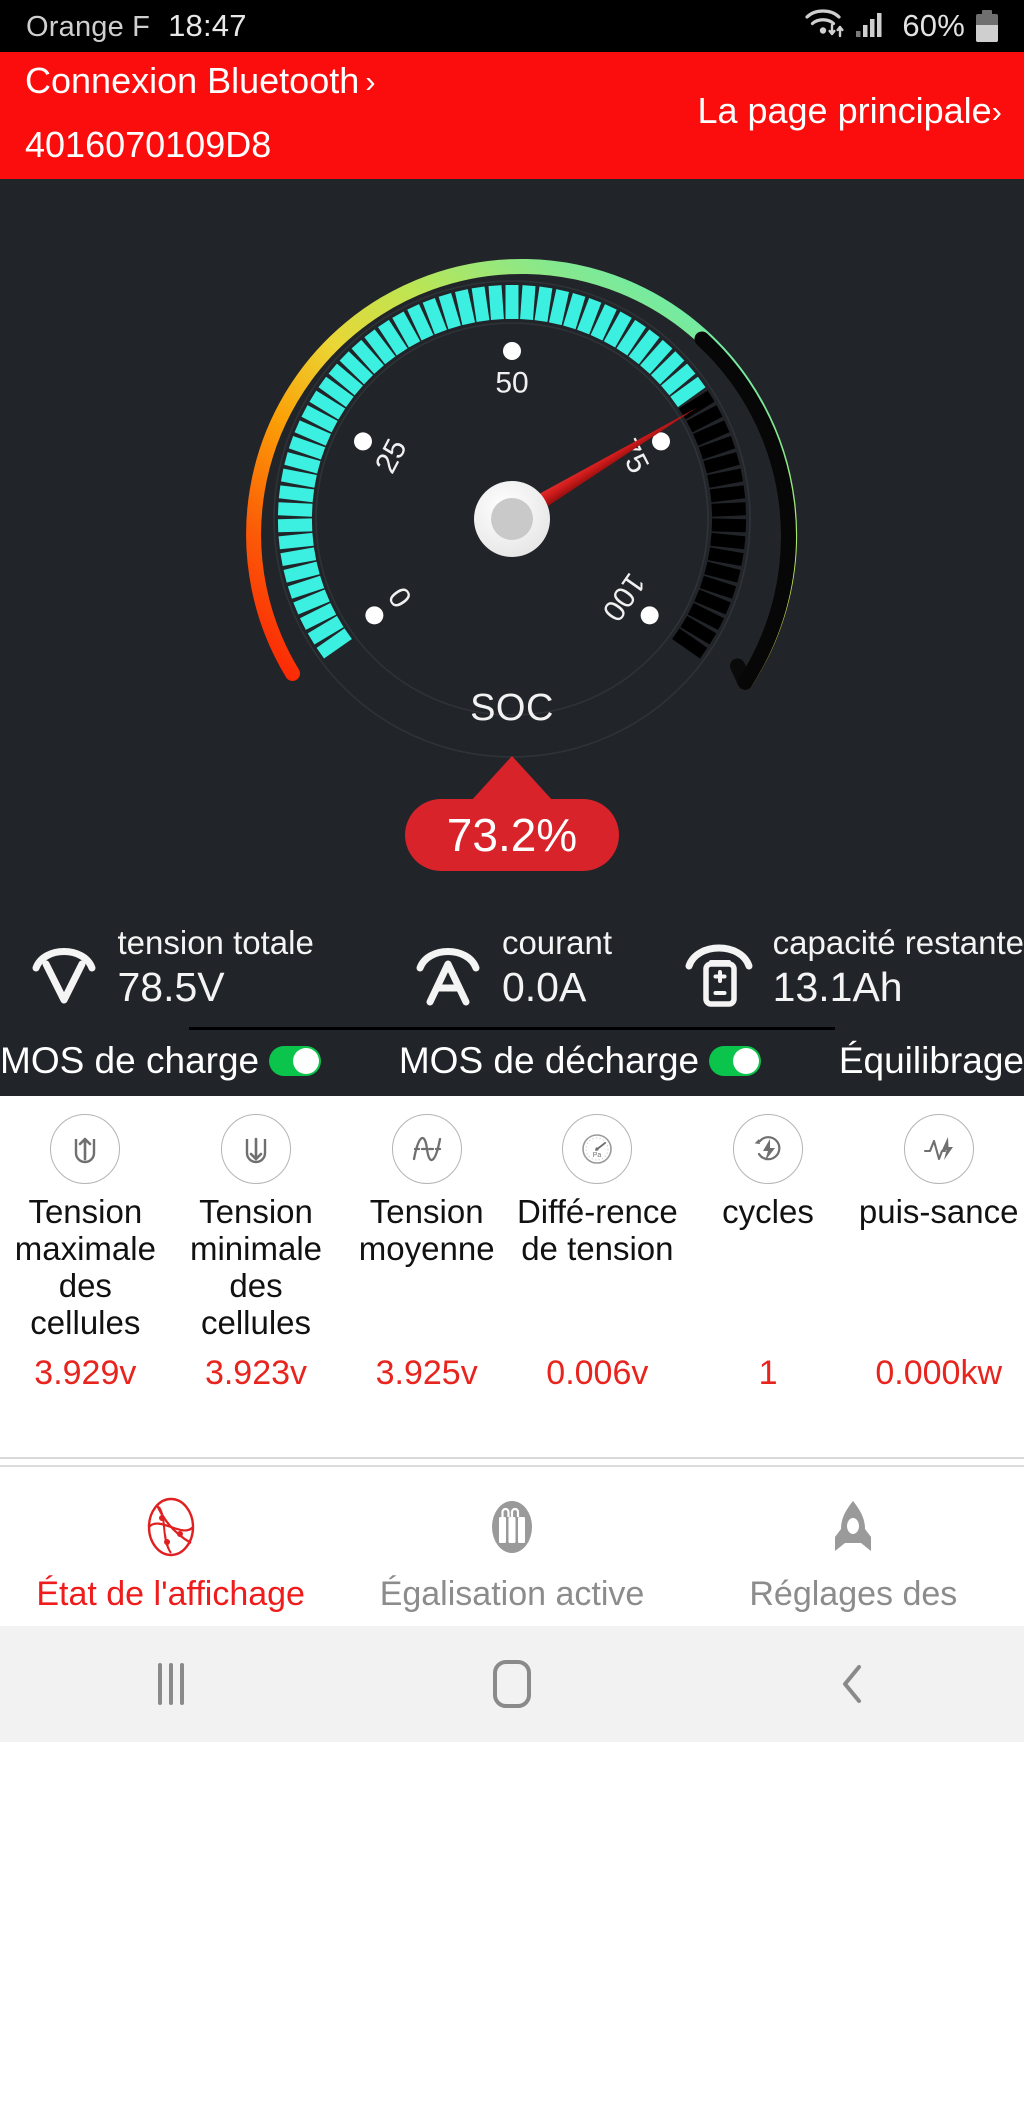 The width and height of the screenshot is (1024, 2105). What do you see at coordinates (933, 25) in the screenshot?
I see `battery-percent-label: 60%` at bounding box center [933, 25].